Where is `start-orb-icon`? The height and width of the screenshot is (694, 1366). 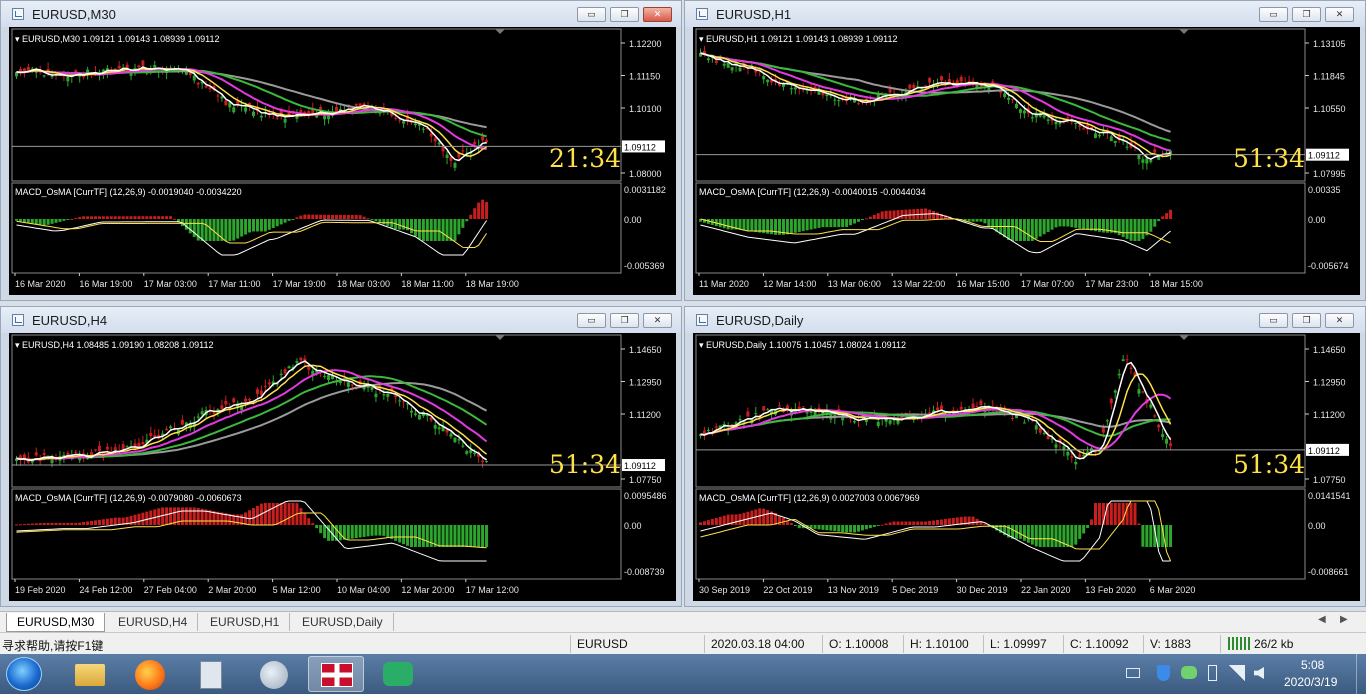
start-orb-icon is located at coordinates (24, 674).